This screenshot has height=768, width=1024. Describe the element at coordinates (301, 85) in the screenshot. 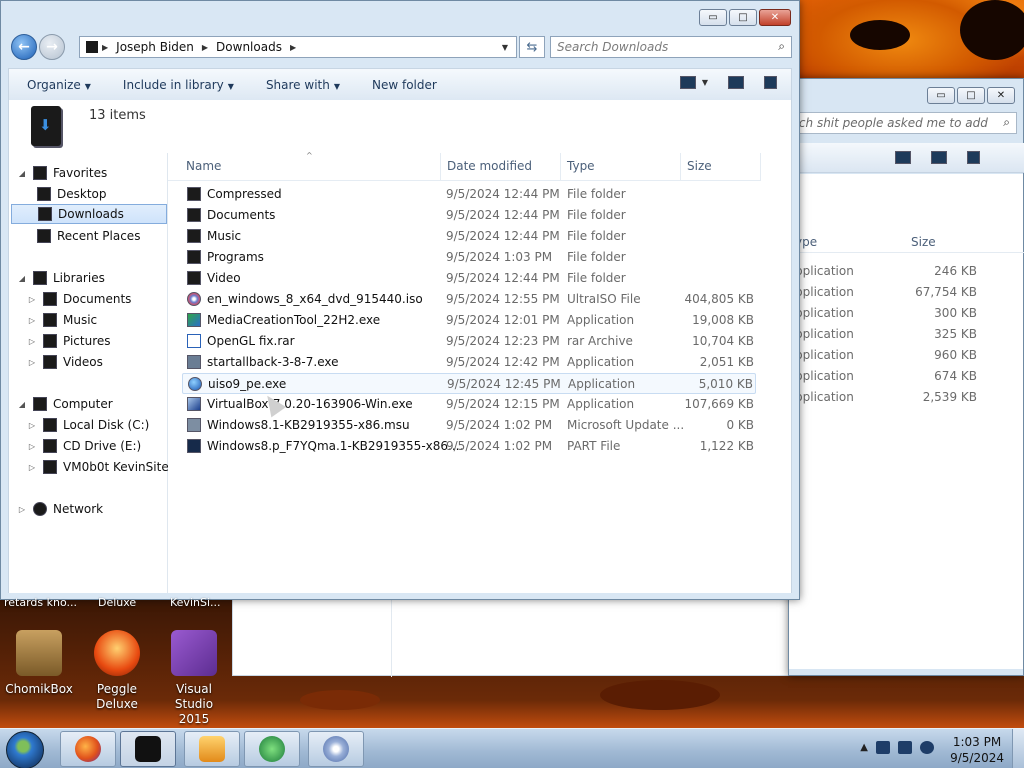

I see `share-with-button: Share with ▼` at that location.